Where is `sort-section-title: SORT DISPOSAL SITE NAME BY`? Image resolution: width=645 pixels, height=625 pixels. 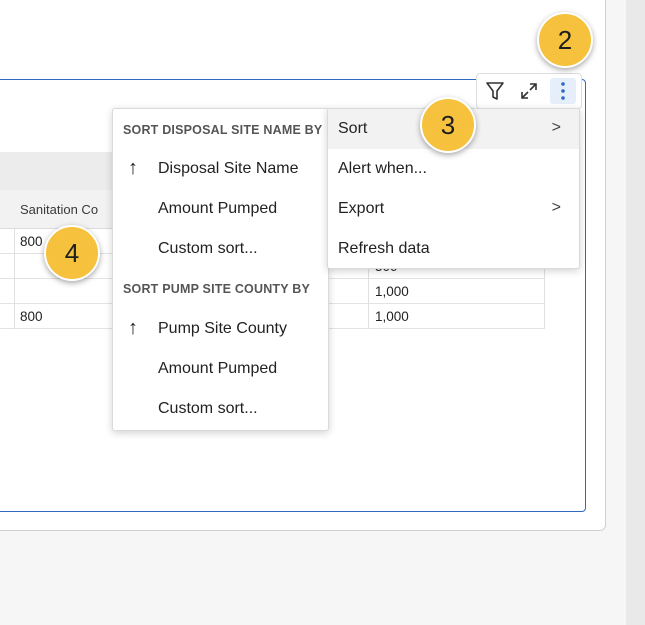 sort-section-title: SORT DISPOSAL SITE NAME BY is located at coordinates (223, 130).